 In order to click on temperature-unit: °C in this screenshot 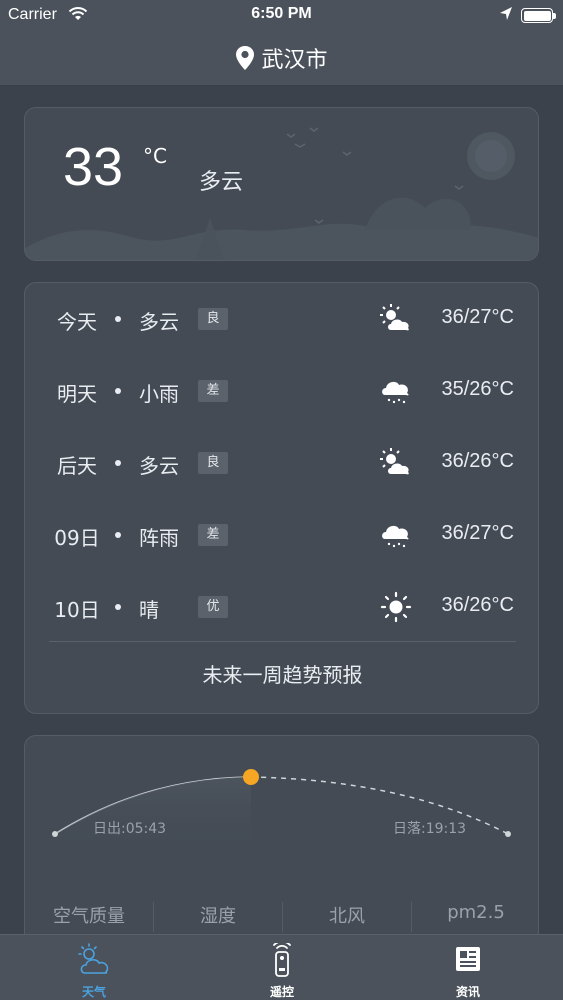, I will do `click(155, 156)`.